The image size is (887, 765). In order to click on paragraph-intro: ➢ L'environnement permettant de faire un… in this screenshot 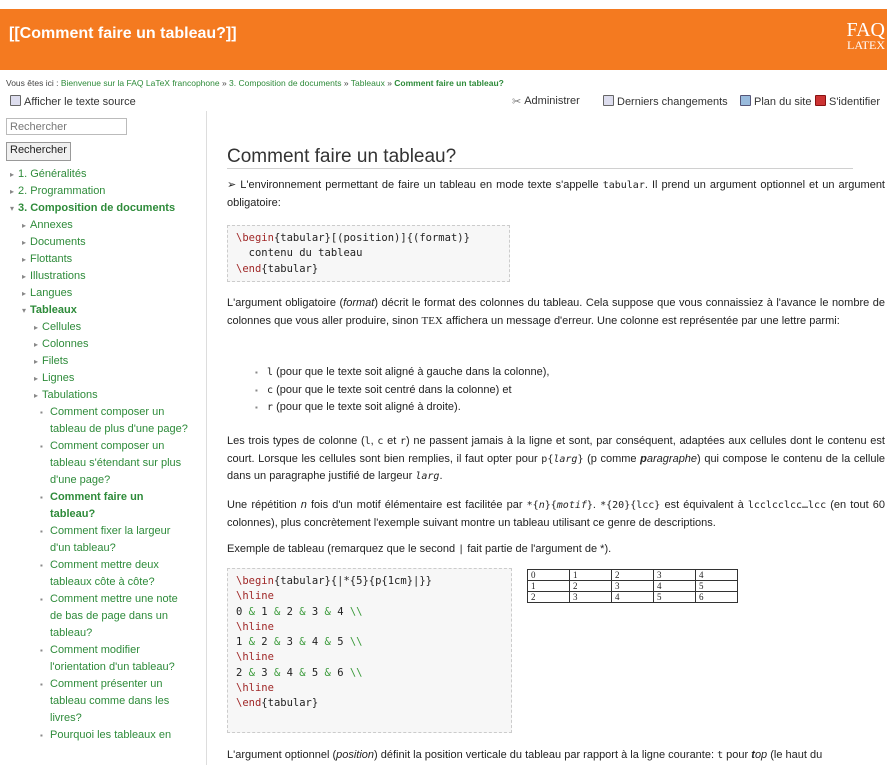, I will do `click(556, 194)`.